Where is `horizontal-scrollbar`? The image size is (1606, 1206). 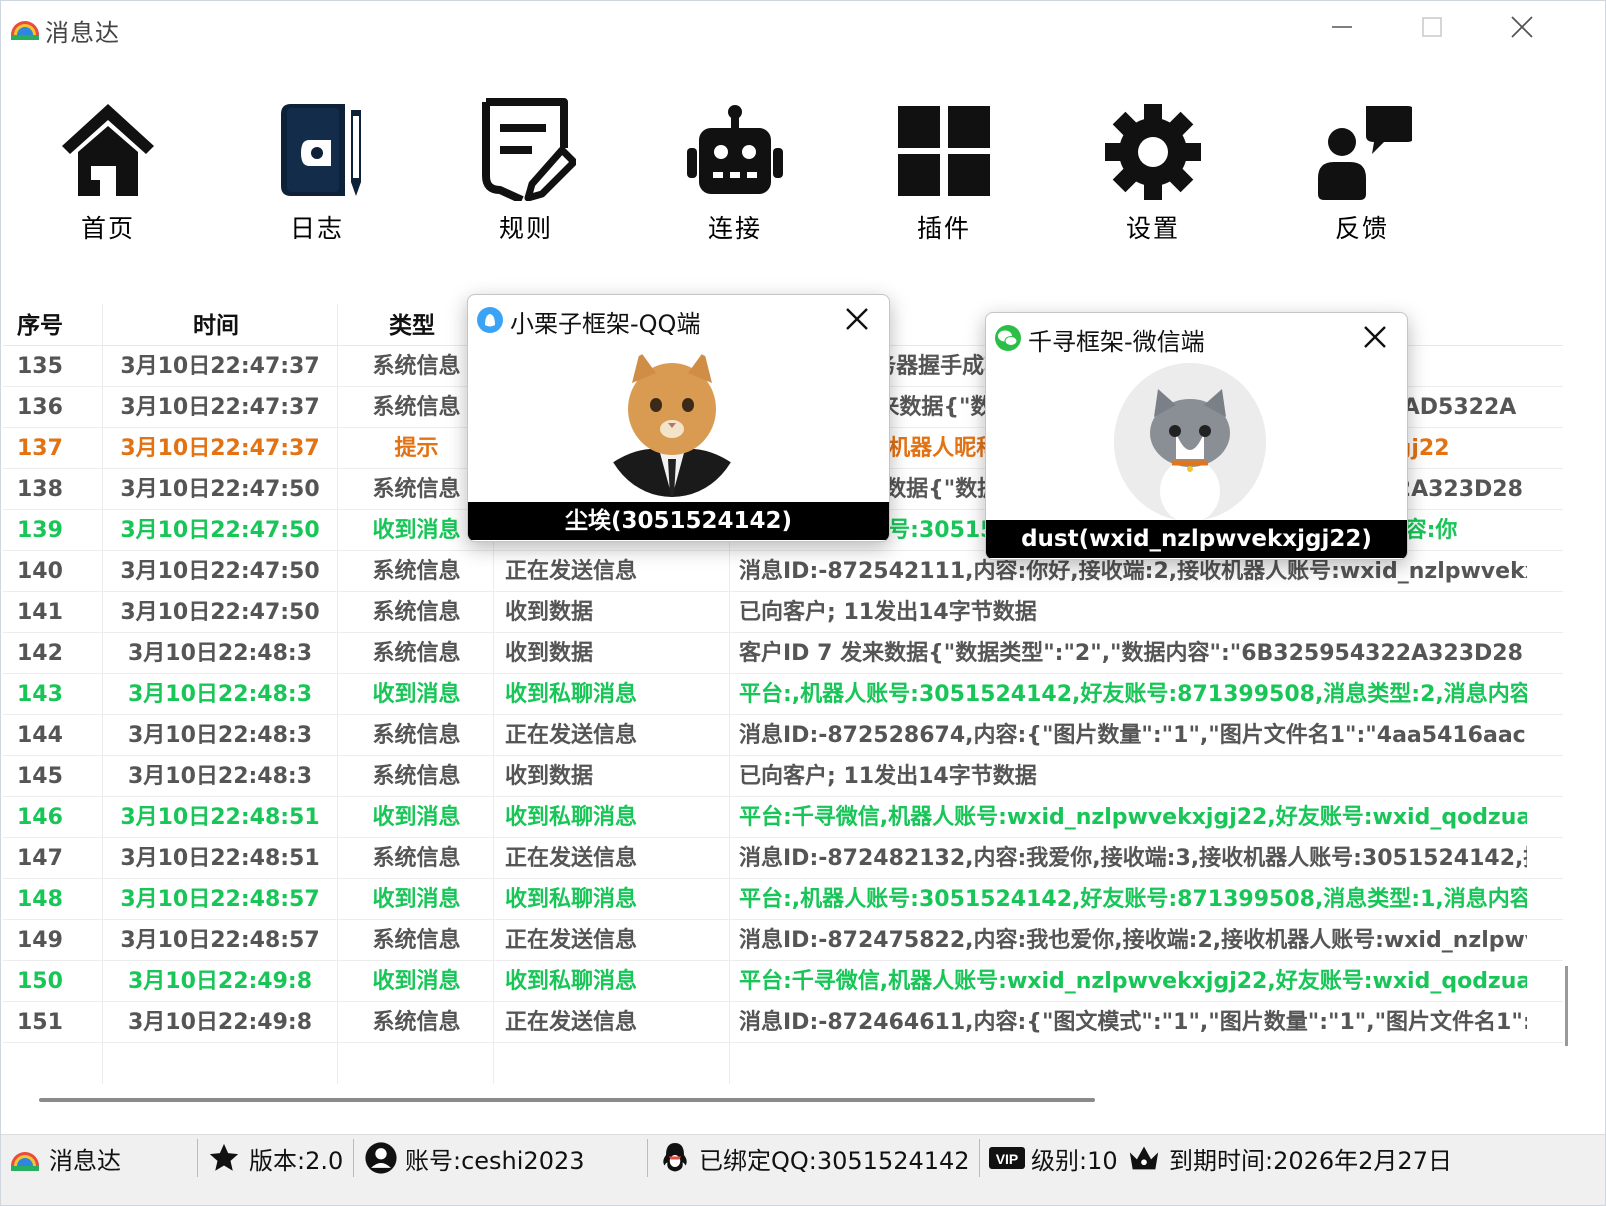 horizontal-scrollbar is located at coordinates (567, 1100).